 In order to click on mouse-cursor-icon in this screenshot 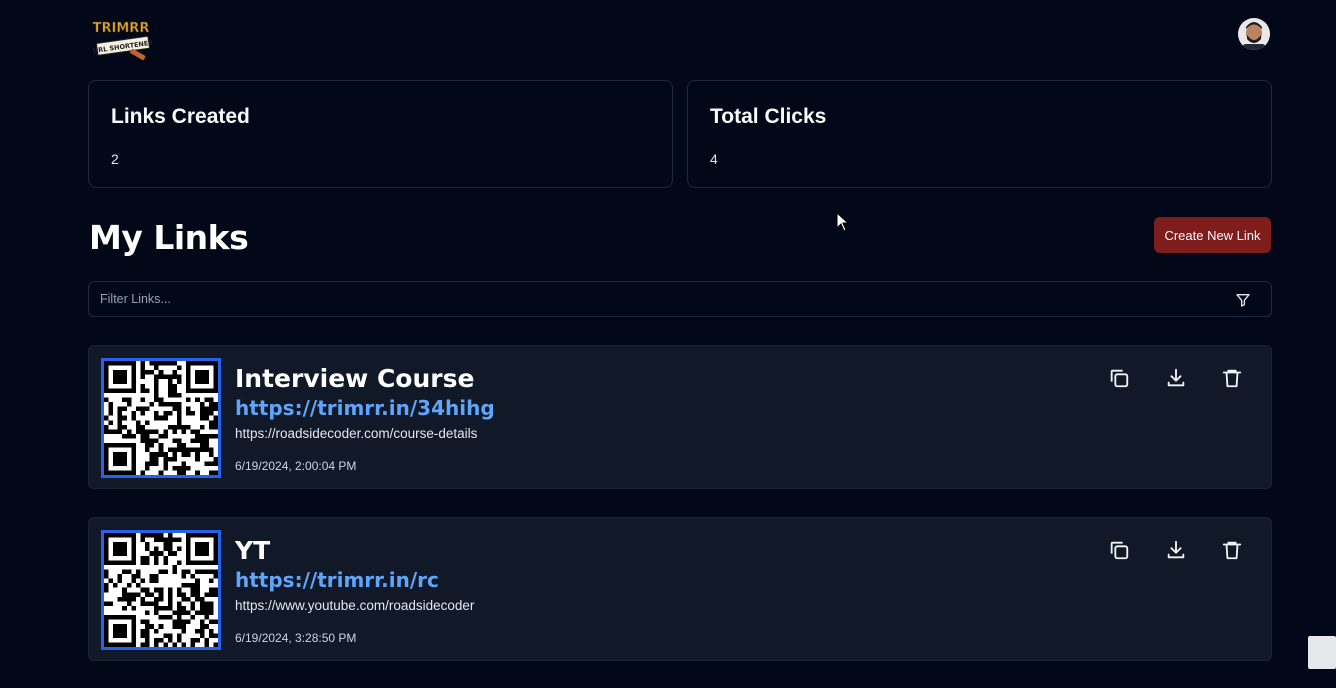, I will do `click(843, 221)`.